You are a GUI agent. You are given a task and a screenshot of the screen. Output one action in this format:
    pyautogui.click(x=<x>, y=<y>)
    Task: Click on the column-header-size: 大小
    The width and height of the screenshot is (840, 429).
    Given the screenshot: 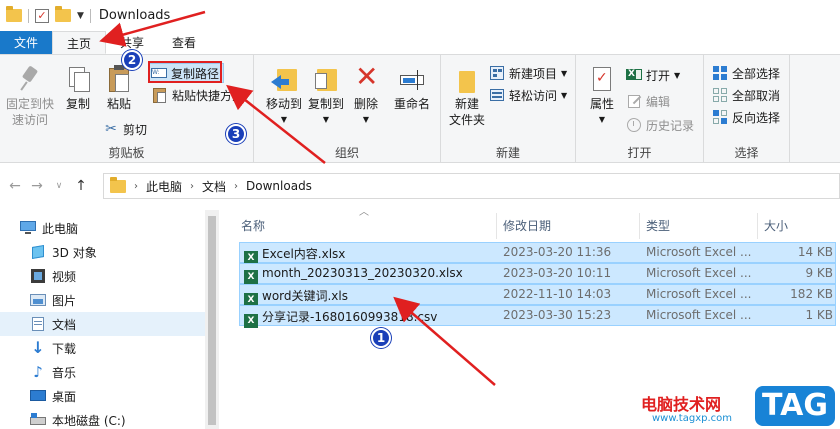 What is the action you would take?
    pyautogui.click(x=799, y=226)
    